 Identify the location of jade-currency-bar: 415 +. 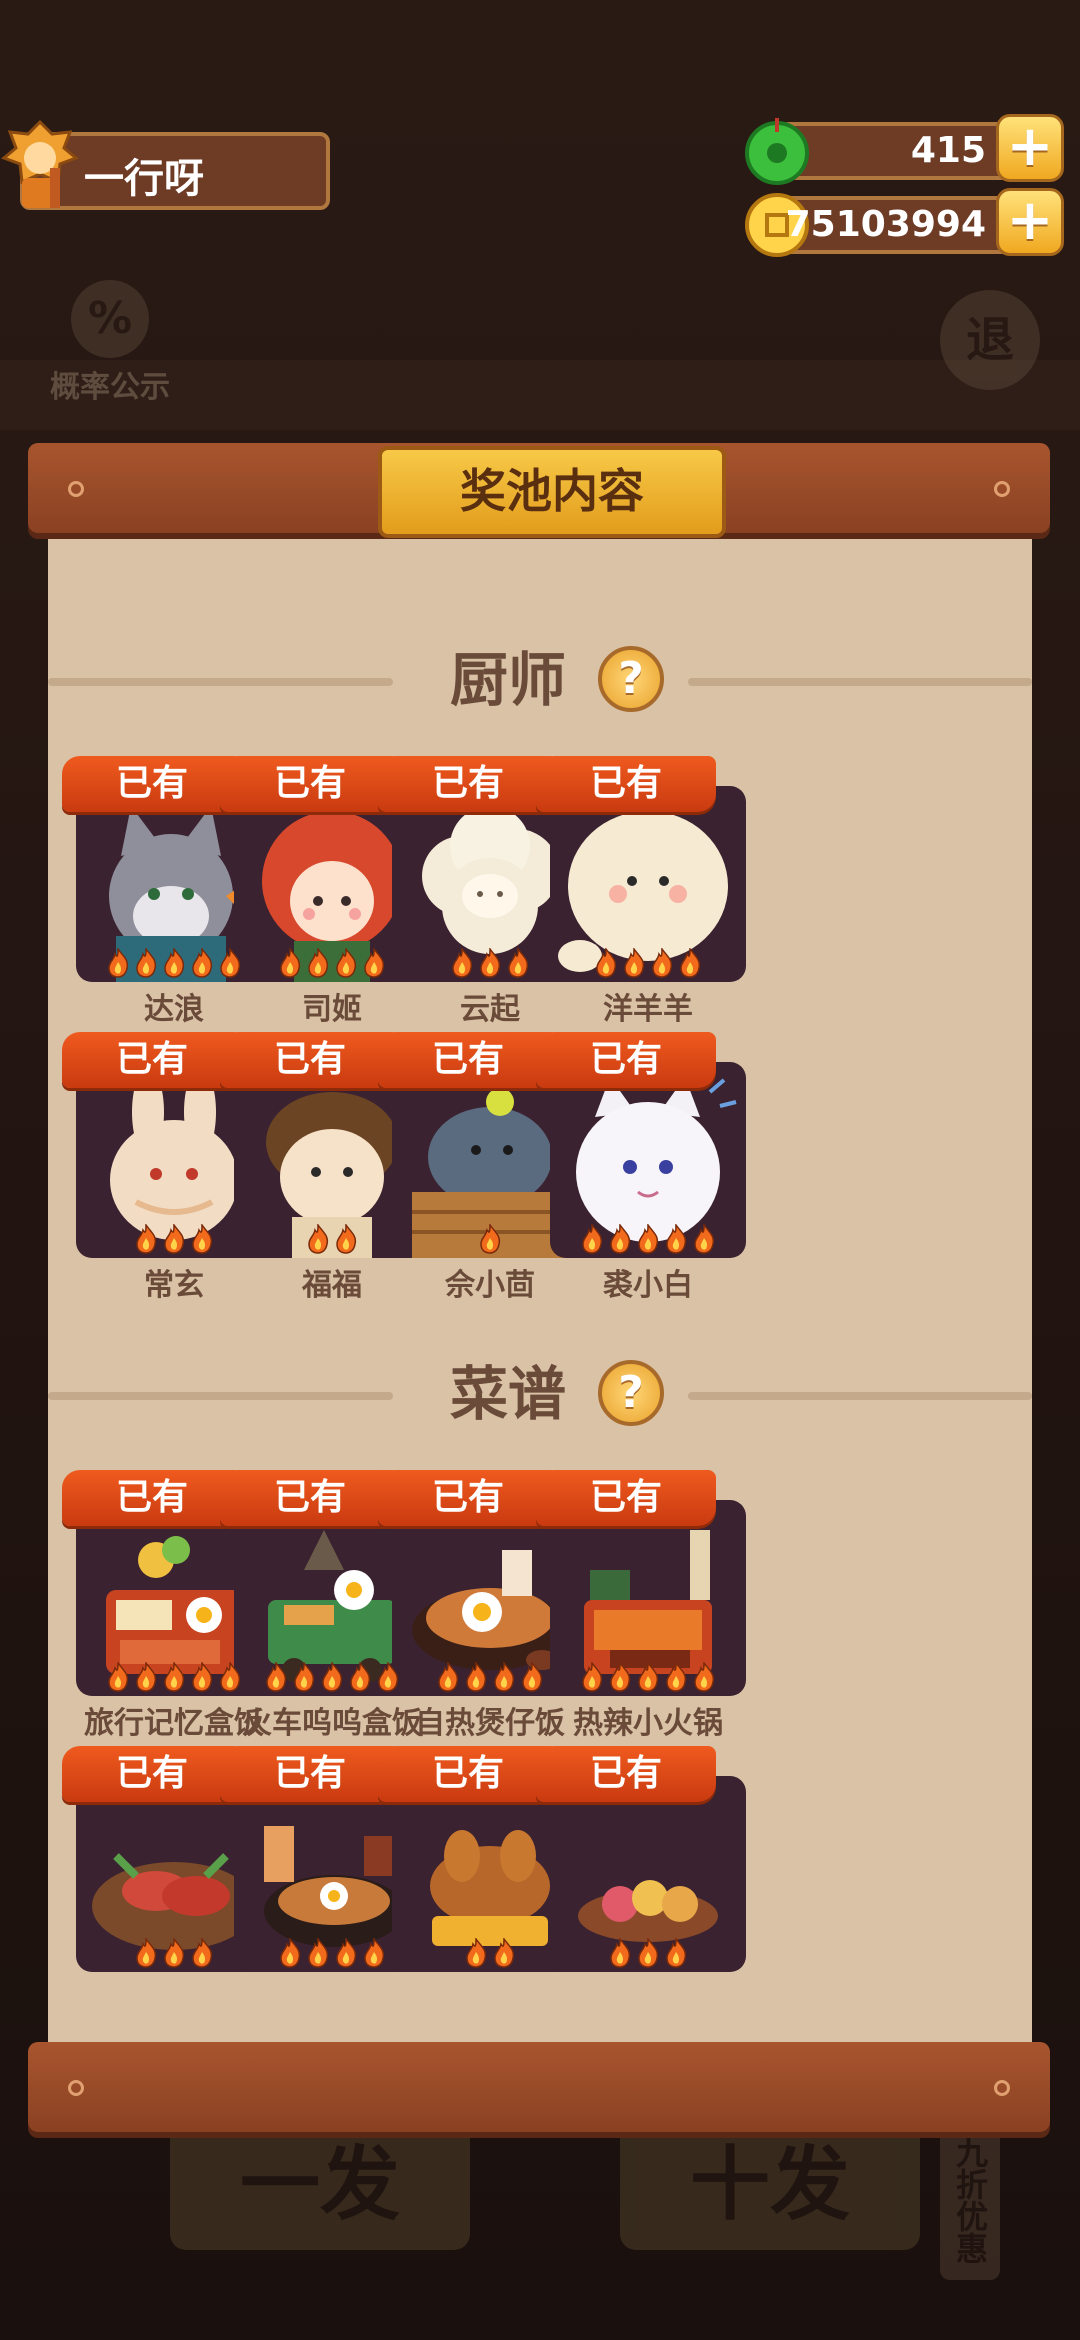
(904, 149).